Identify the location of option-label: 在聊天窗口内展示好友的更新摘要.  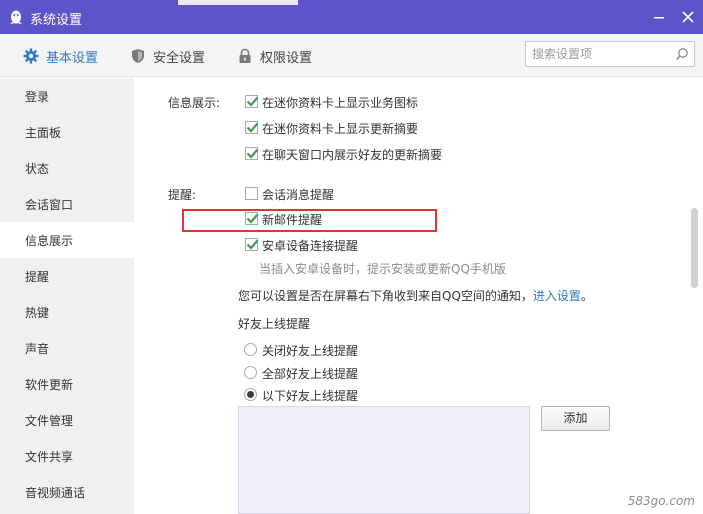
(352, 154).